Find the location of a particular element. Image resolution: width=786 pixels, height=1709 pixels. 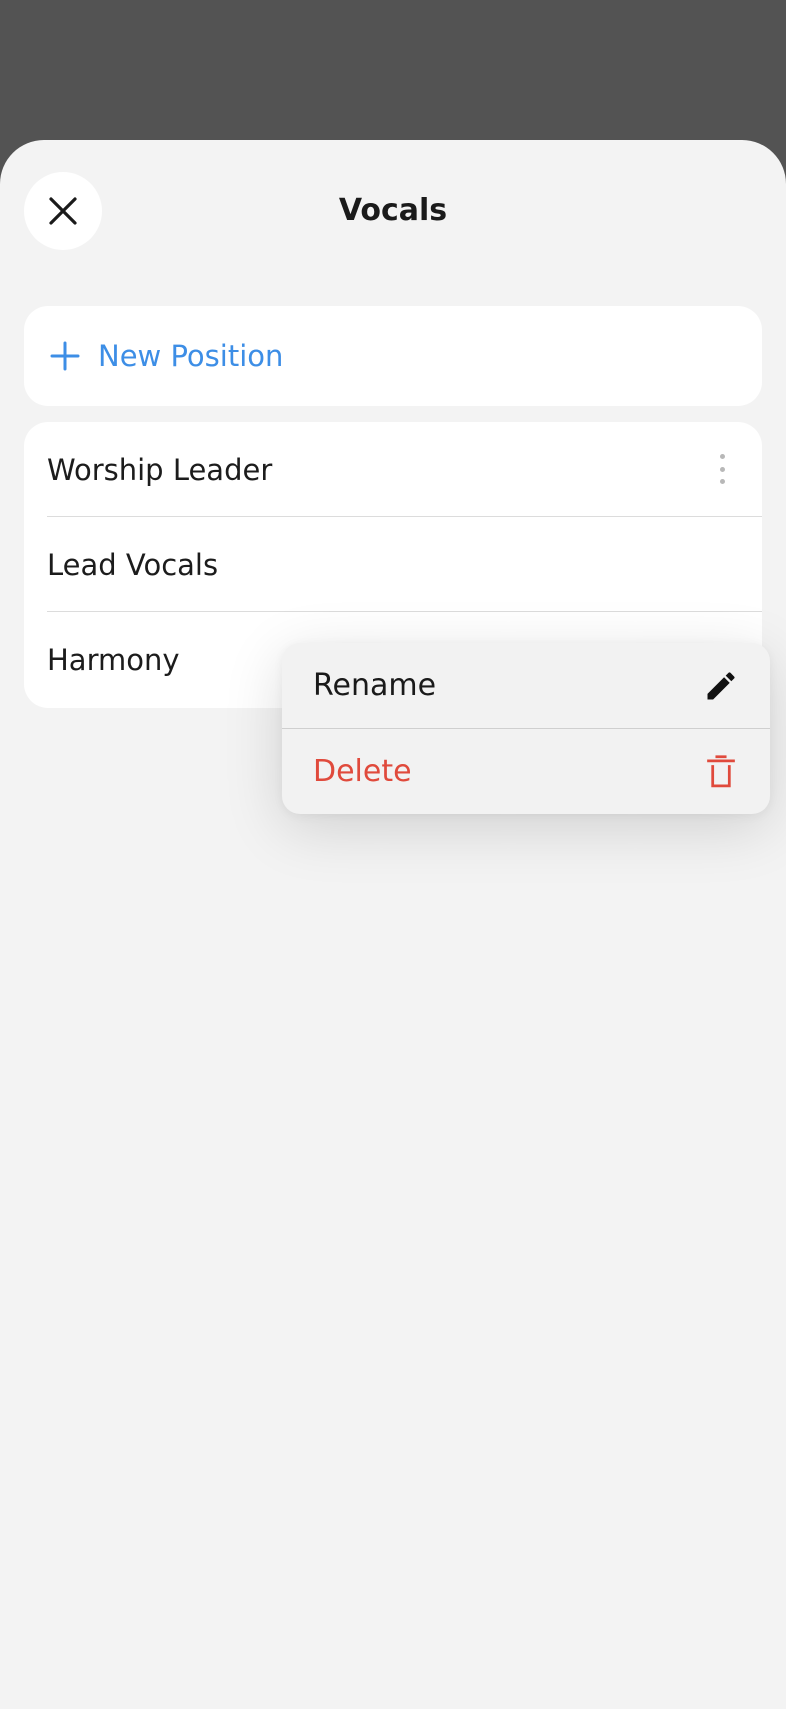

menu-item-label: Delete is located at coordinates (362, 771).